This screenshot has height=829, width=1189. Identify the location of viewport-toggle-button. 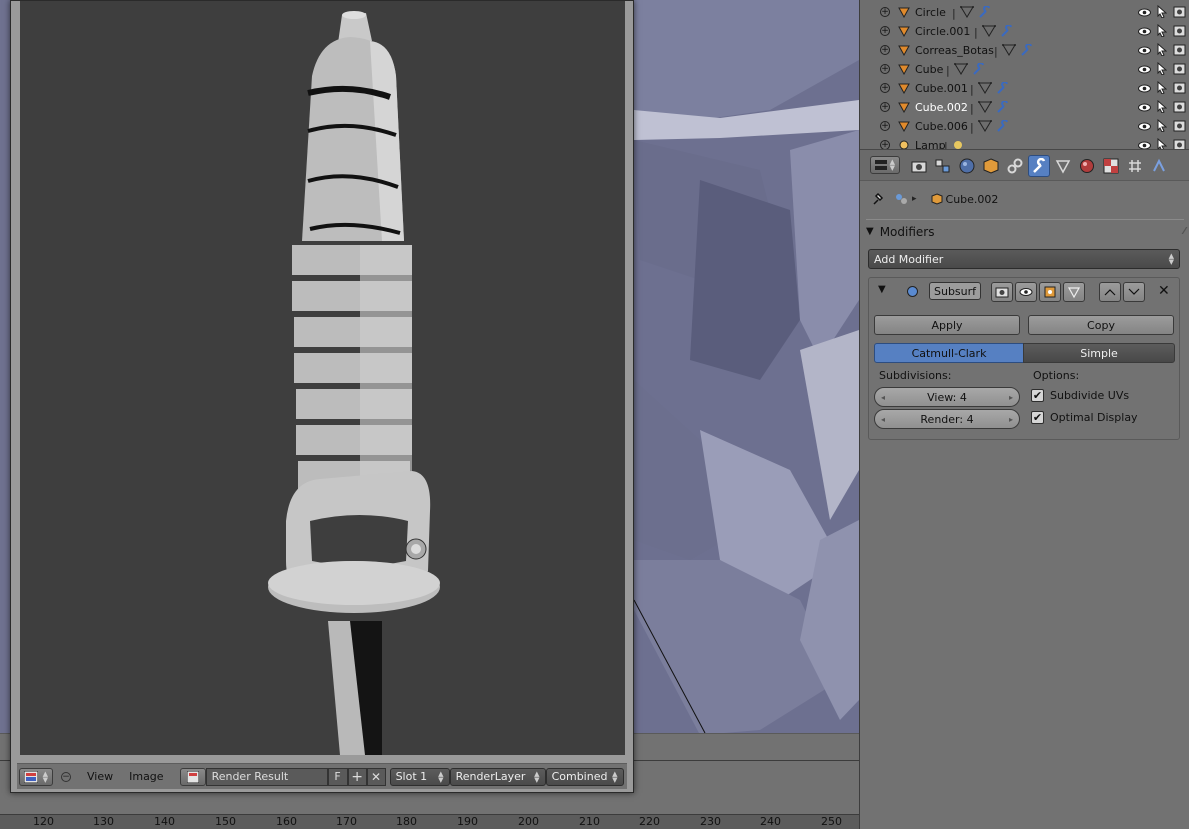
(1026, 292).